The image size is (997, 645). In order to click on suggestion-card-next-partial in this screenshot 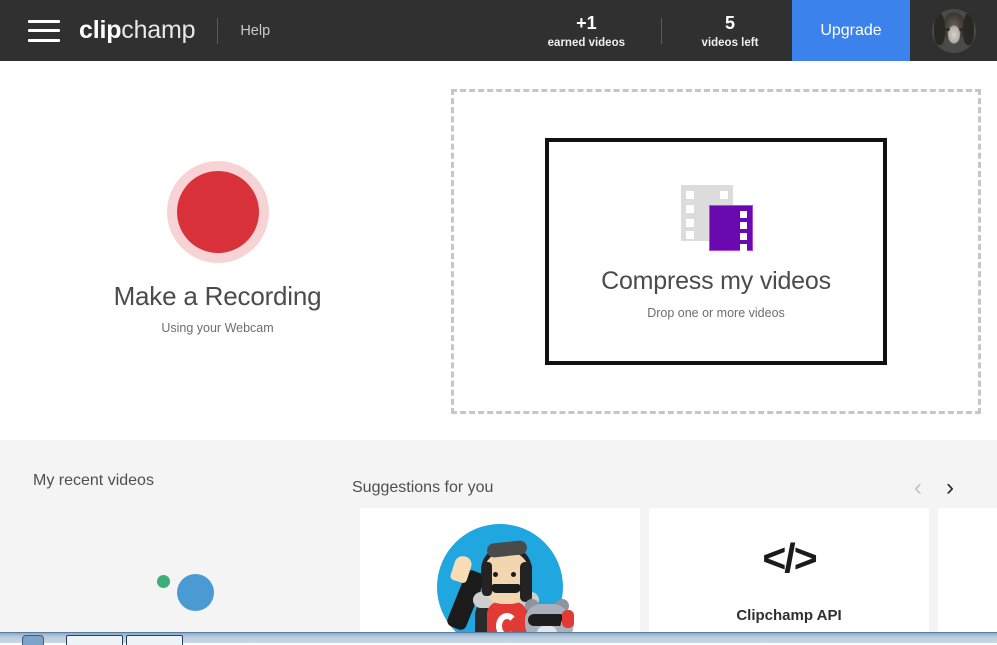, I will do `click(967, 570)`.